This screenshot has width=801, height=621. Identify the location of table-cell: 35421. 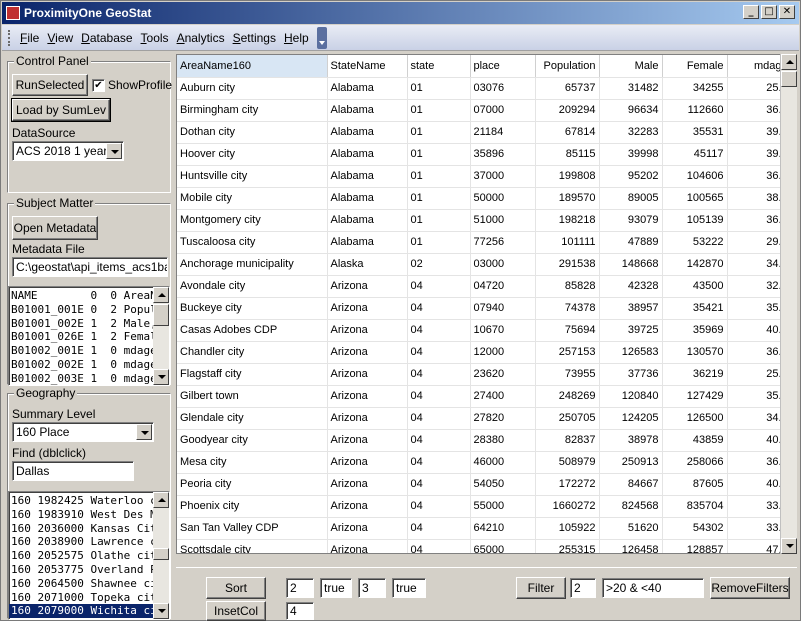
(695, 308).